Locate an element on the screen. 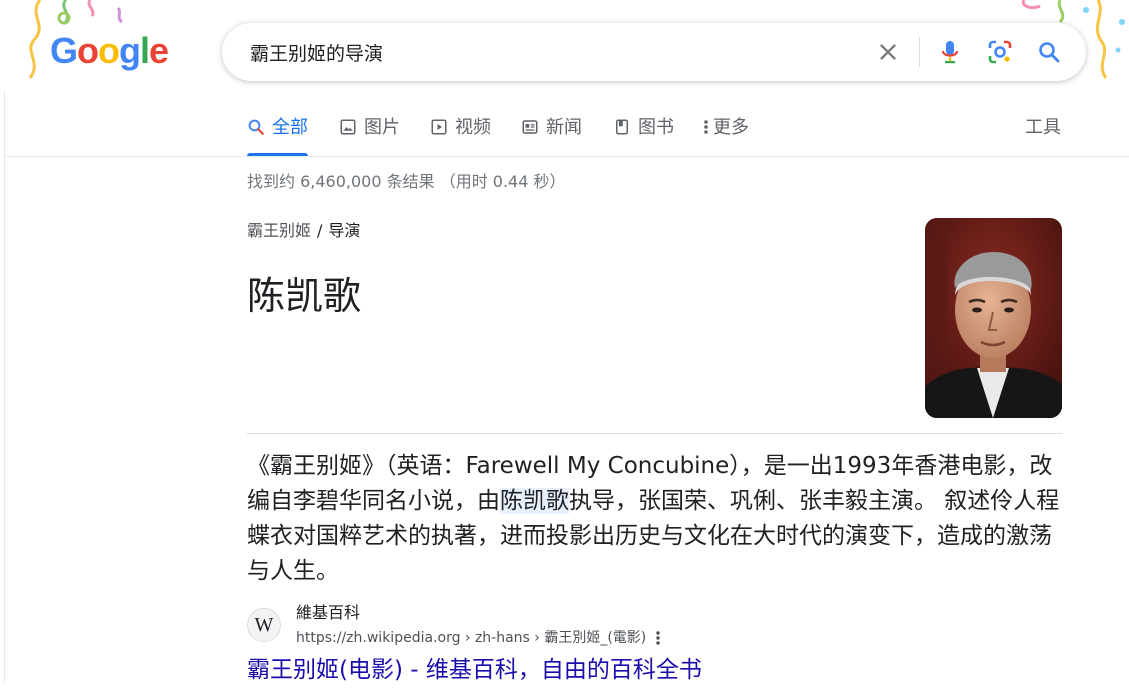 The image size is (1129, 688). featured-card-divider is located at coordinates (654, 433).